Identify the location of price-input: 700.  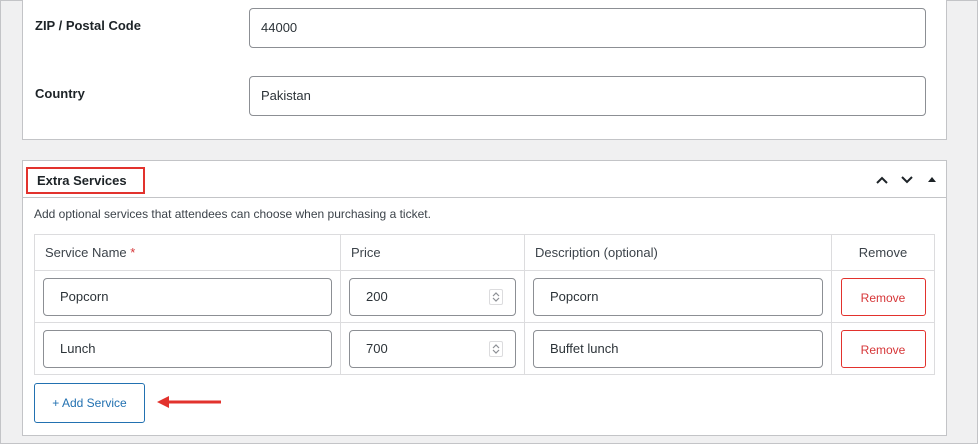
(432, 348).